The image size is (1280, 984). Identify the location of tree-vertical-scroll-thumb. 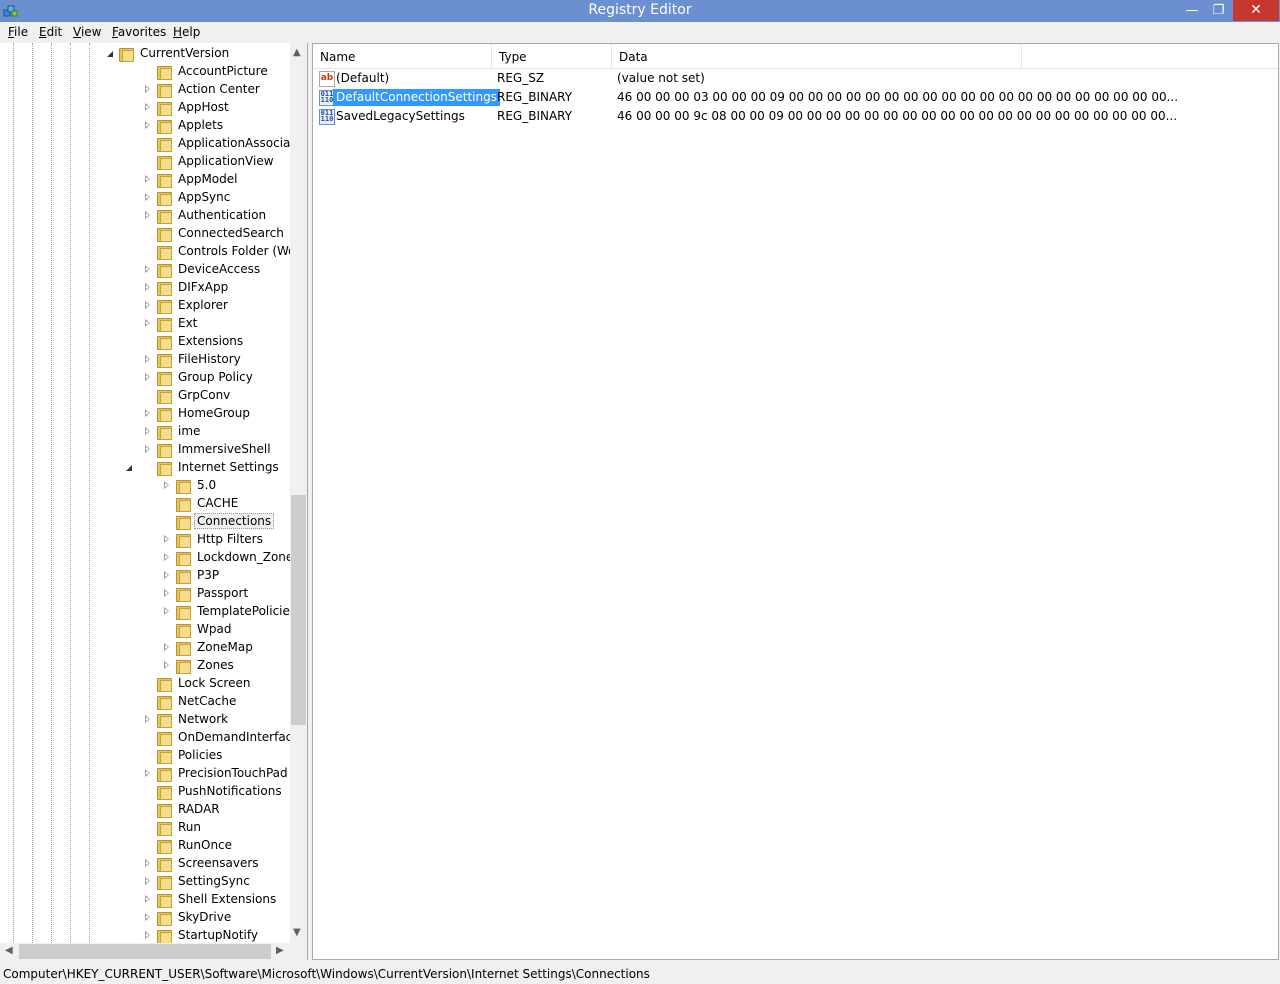
(298, 610).